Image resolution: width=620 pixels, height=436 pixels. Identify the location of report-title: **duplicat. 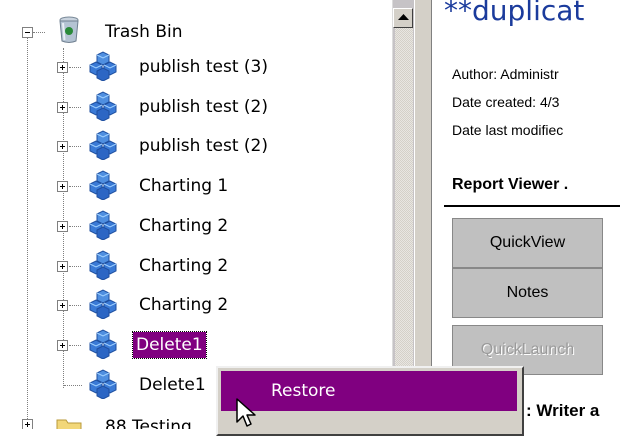
(514, 13).